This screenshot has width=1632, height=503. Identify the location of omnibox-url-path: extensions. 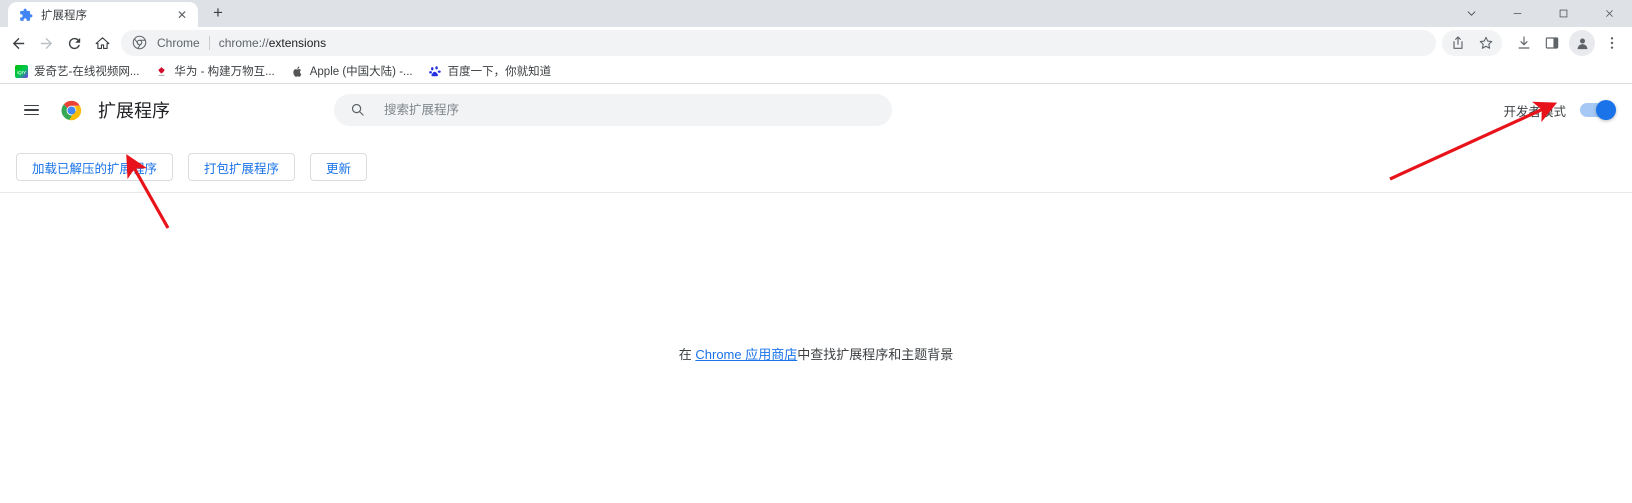
(297, 43).